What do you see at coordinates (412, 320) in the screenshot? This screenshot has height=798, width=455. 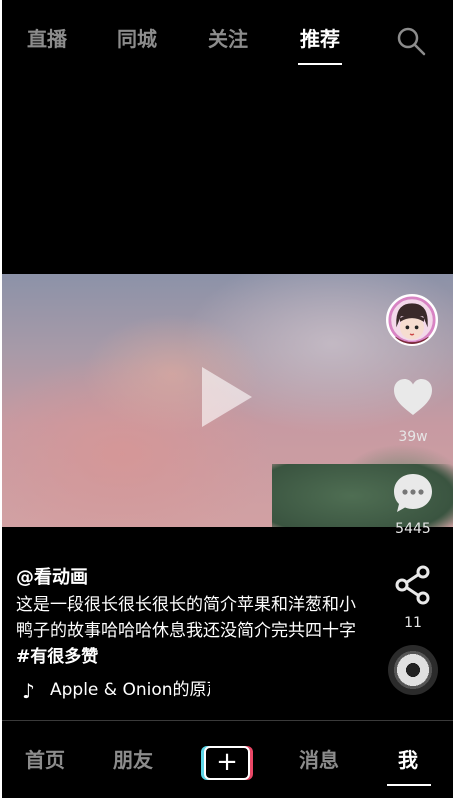 I see `author-avatar` at bounding box center [412, 320].